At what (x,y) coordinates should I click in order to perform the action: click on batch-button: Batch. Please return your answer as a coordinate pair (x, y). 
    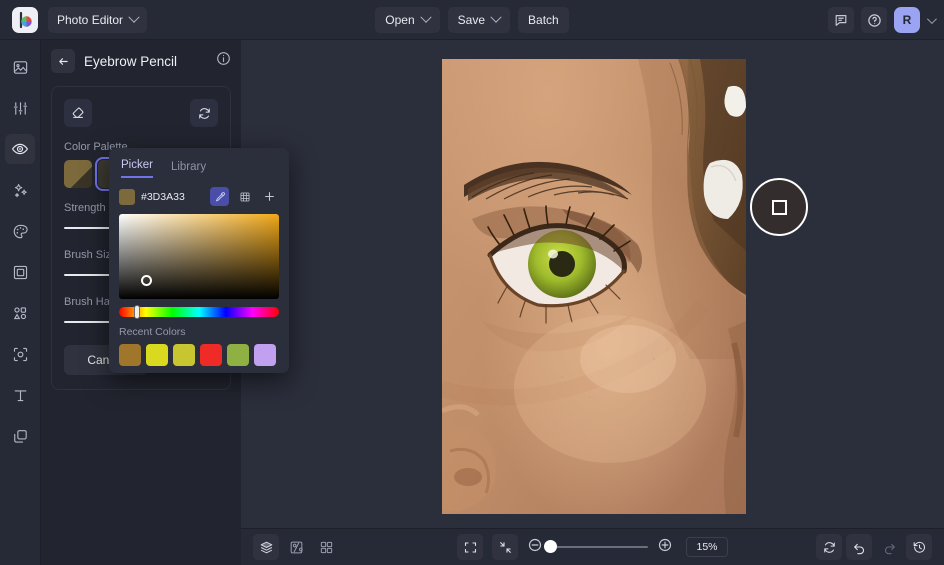
    Looking at the image, I should click on (543, 20).